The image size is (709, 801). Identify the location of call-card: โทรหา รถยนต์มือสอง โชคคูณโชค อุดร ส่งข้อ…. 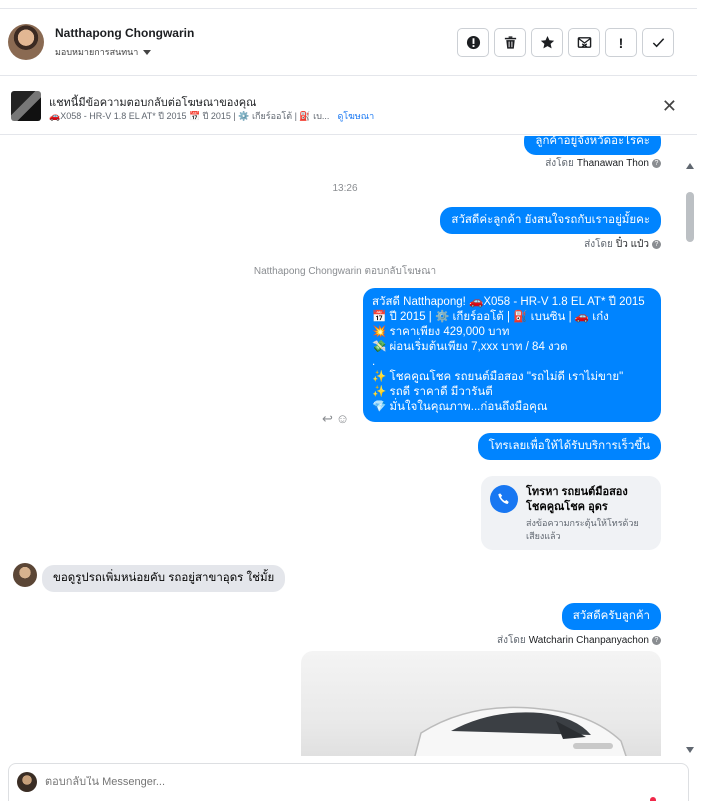
(571, 513).